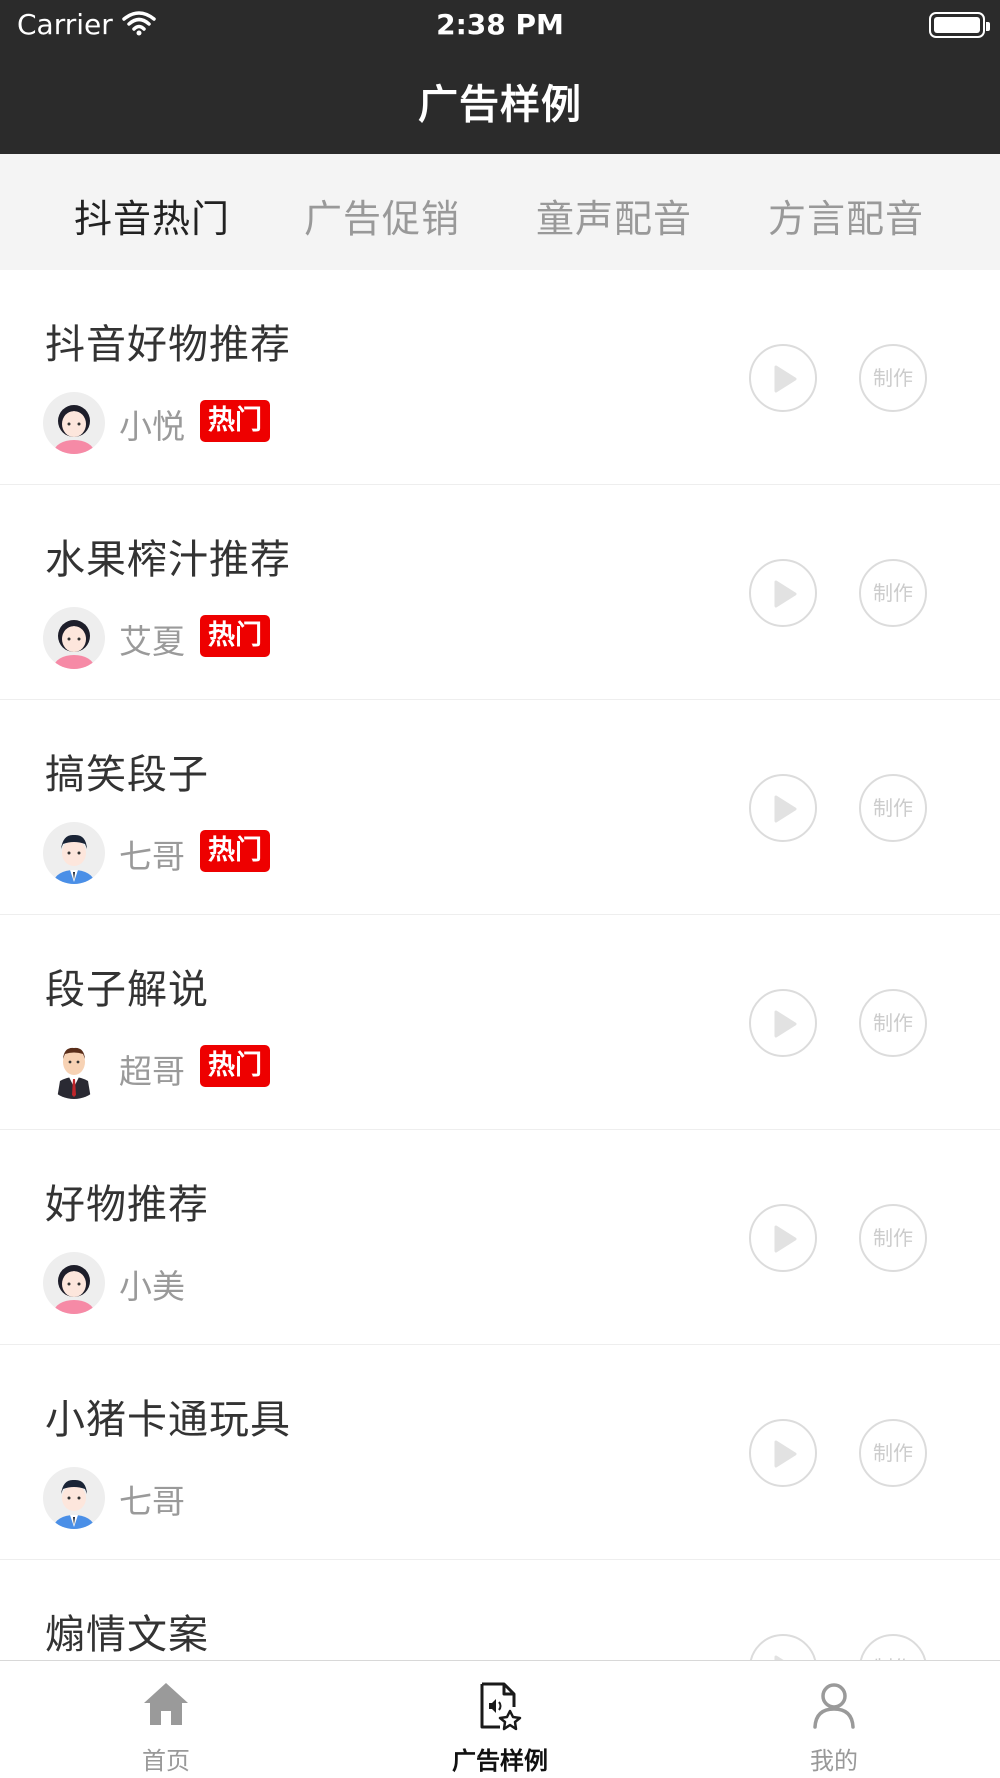 This screenshot has height=1778, width=1000. I want to click on sample-title: 小猪卡通玩具, so click(168, 1420).